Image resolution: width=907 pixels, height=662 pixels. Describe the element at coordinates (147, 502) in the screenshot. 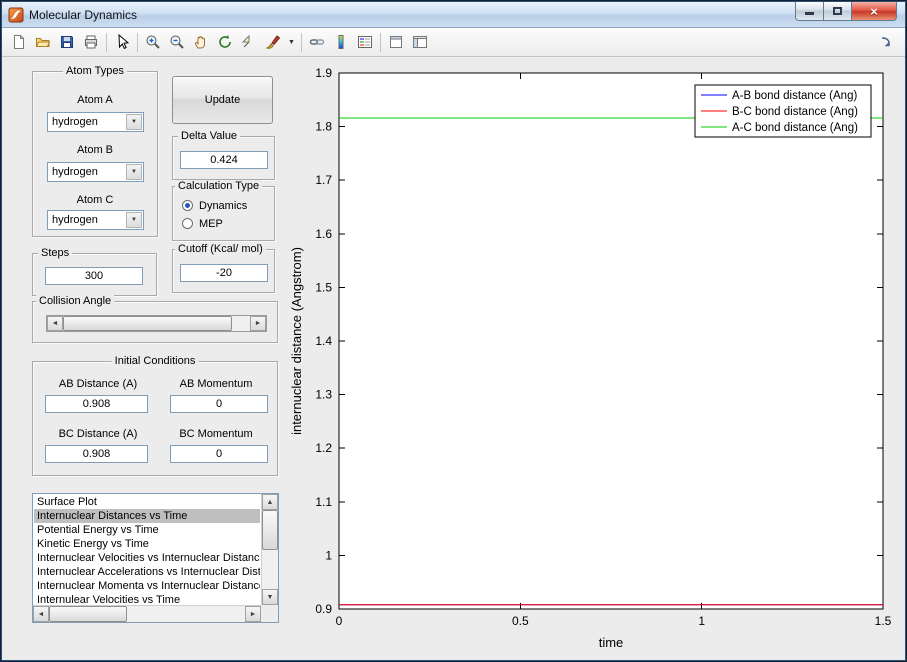

I see `list-item: Surface Plot` at that location.